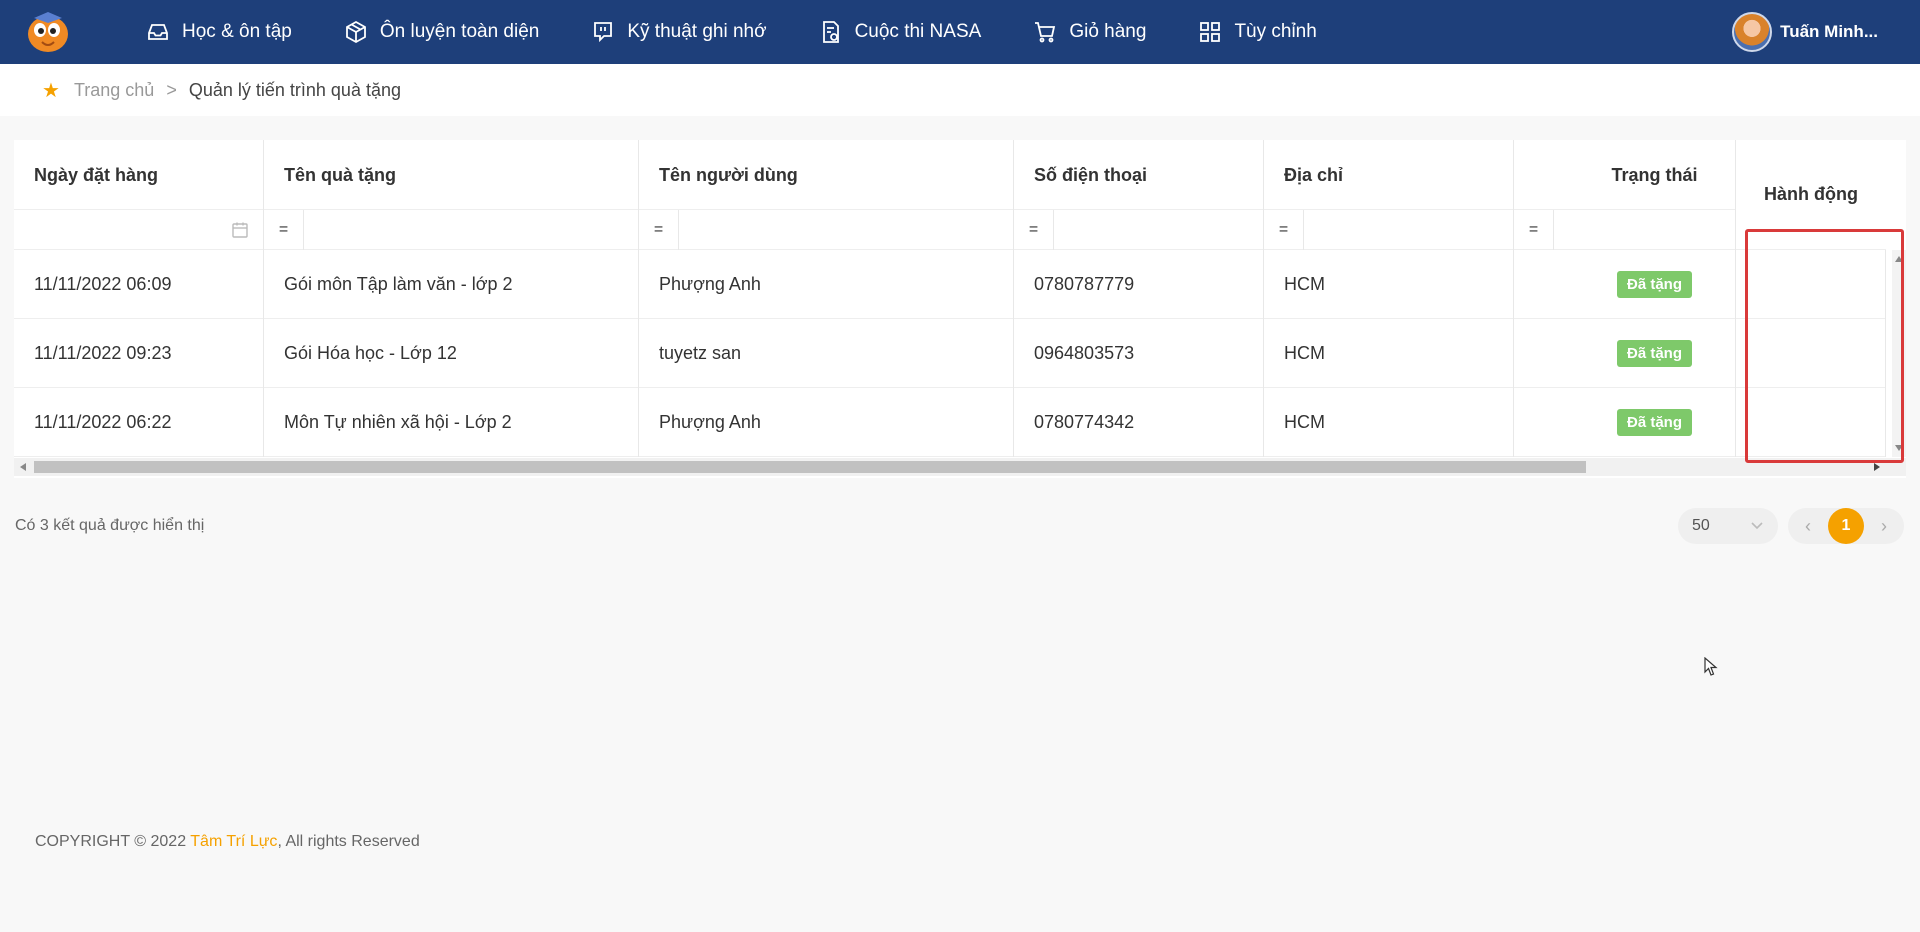  I want to click on filter-phone-cell: =, so click(1139, 230).